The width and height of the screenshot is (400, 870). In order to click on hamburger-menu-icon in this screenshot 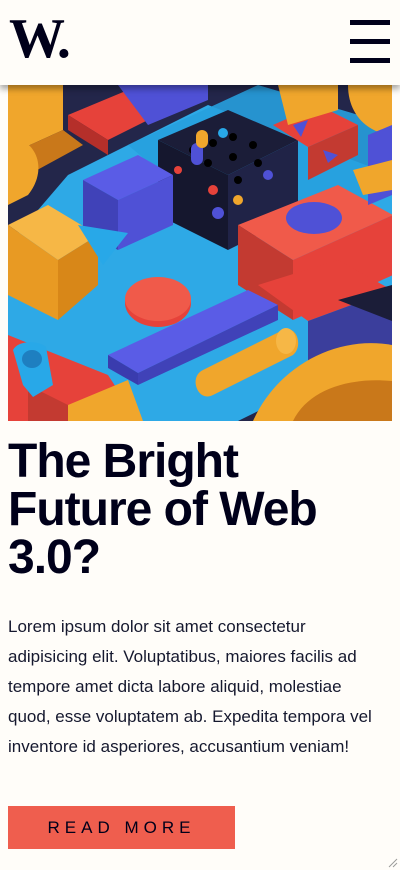, I will do `click(370, 42)`.